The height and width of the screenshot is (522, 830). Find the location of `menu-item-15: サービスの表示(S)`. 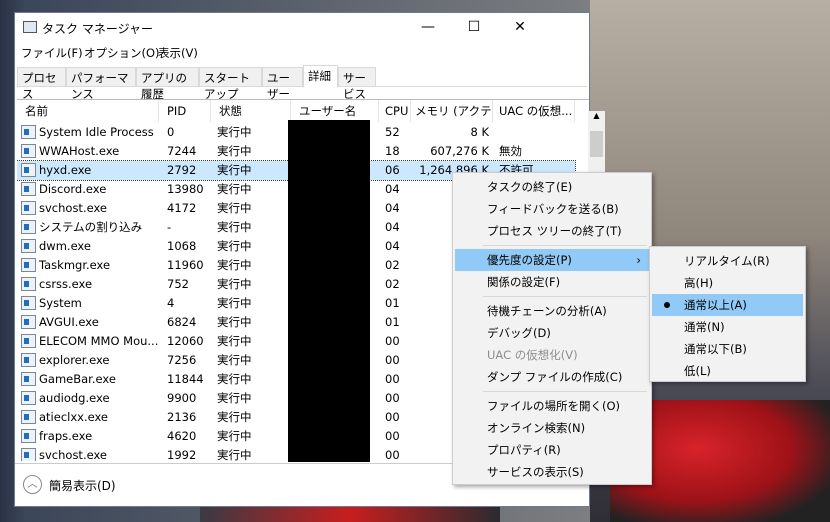

menu-item-15: サービスの表示(S) is located at coordinates (552, 472).